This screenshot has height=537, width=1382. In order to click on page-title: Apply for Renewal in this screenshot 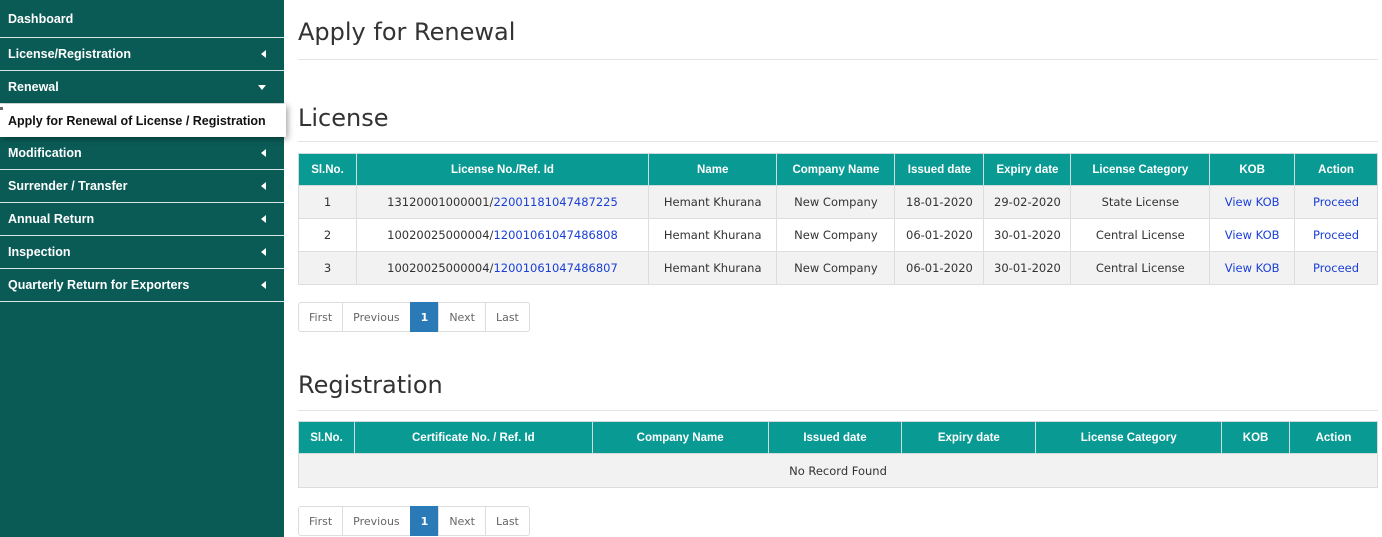, I will do `click(407, 32)`.